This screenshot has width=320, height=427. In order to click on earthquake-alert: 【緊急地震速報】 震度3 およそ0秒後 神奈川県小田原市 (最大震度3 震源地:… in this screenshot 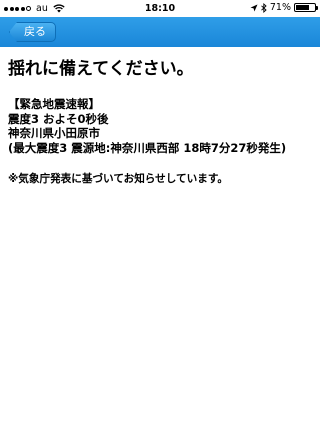, I will do `click(160, 126)`.